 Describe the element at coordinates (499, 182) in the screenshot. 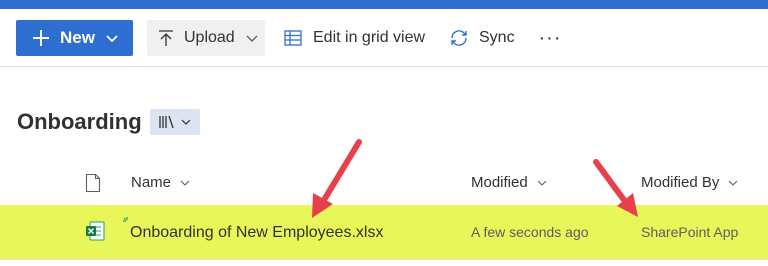

I see `column-modified-label: Modified` at that location.